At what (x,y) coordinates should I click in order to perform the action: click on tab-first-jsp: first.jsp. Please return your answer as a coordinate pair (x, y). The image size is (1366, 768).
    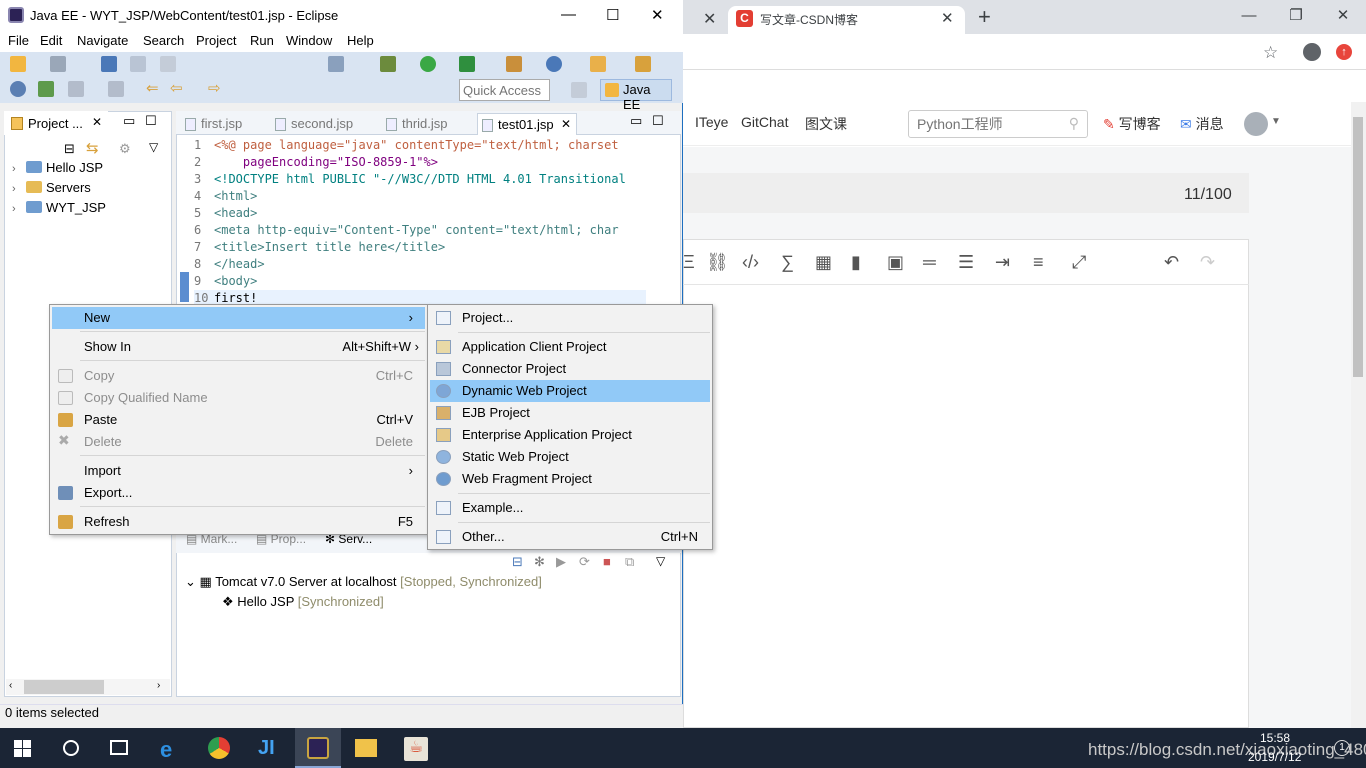
    Looking at the image, I should click on (226, 124).